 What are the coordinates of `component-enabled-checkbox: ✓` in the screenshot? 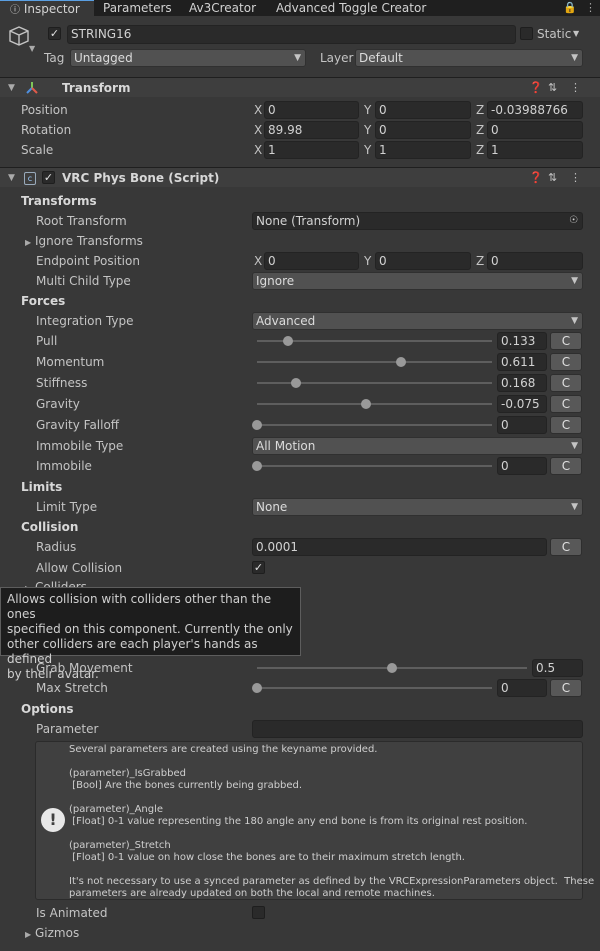 It's located at (48, 177).